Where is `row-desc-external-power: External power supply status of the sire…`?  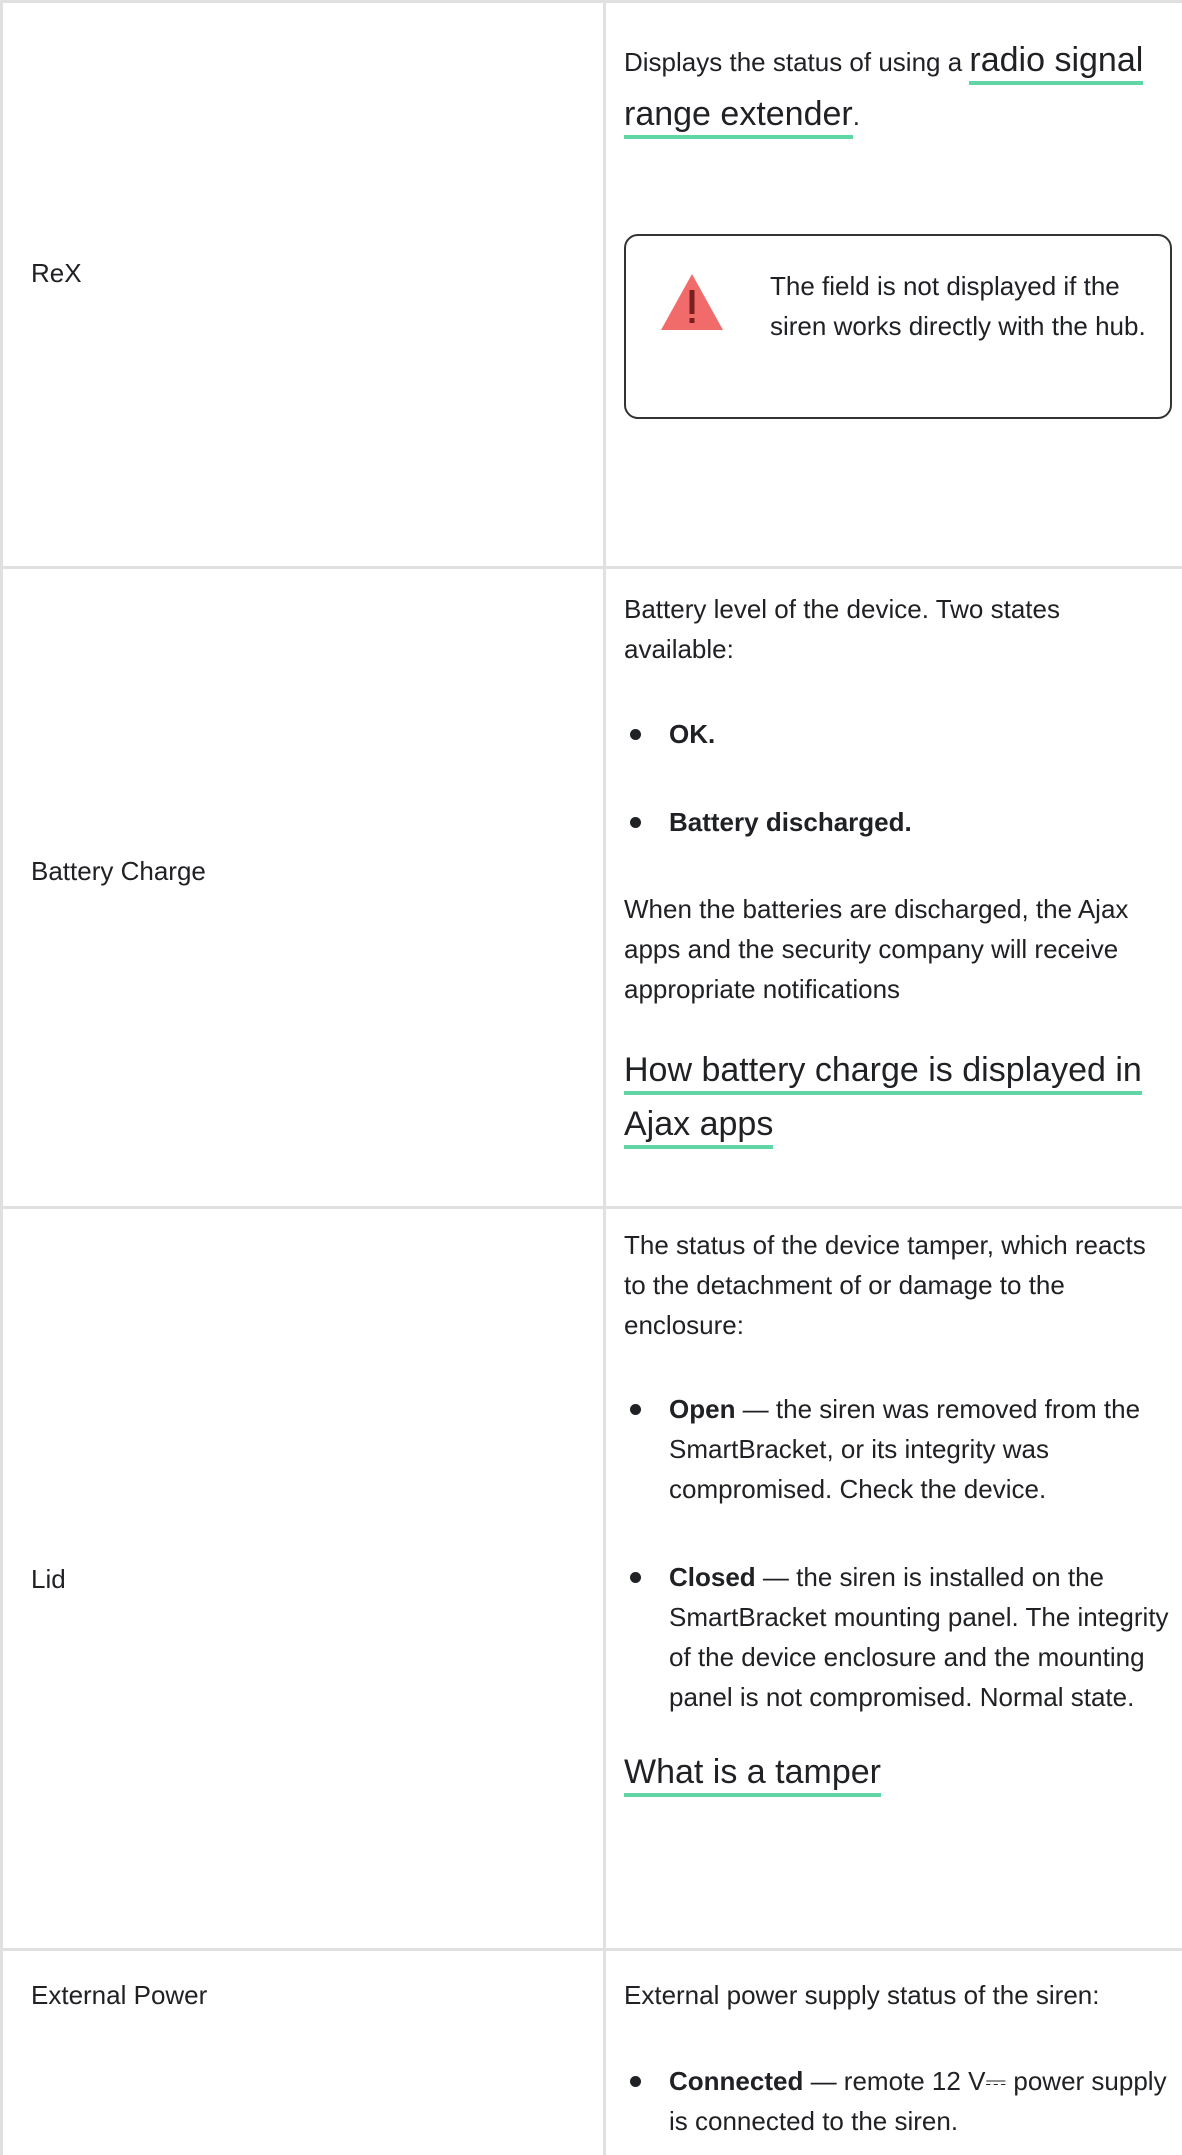 row-desc-external-power: External power supply status of the sire… is located at coordinates (896, 2058).